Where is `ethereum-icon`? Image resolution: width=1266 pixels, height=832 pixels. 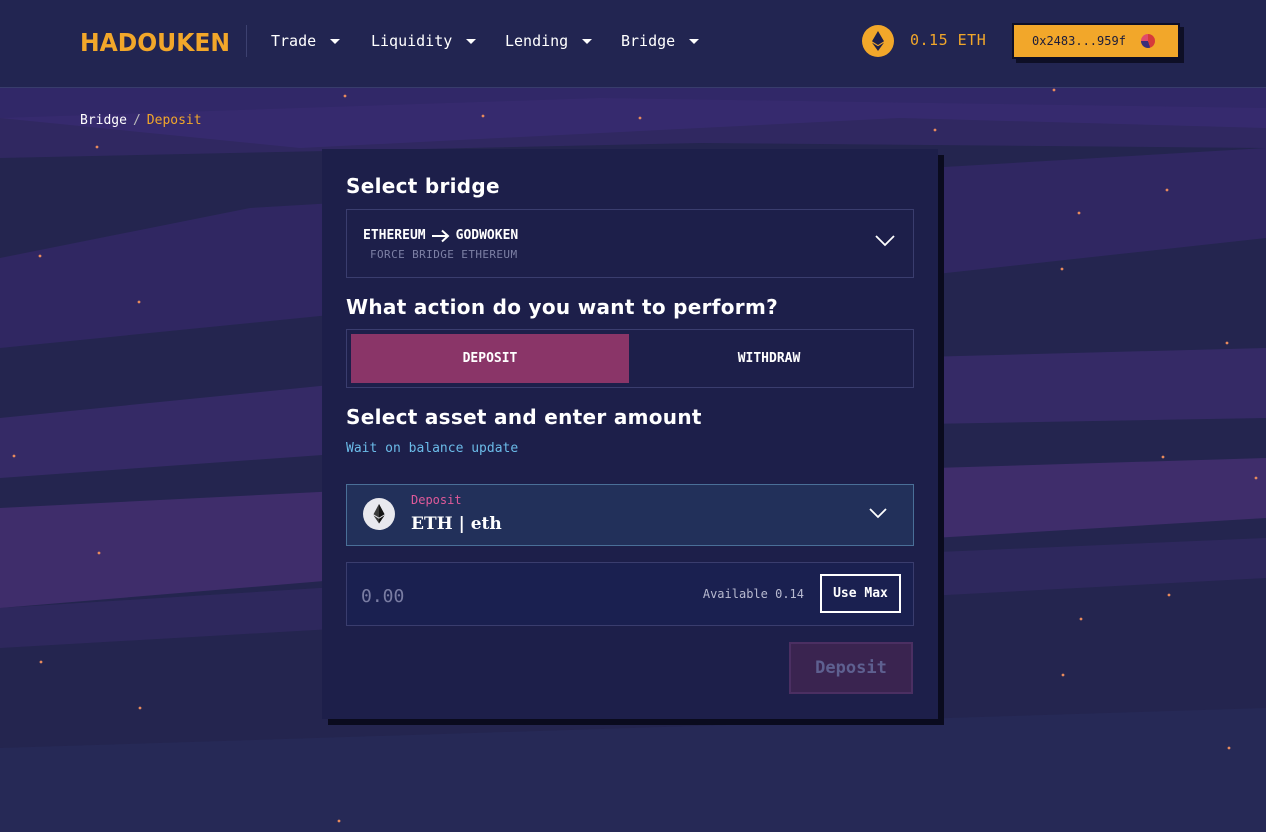 ethereum-icon is located at coordinates (878, 41).